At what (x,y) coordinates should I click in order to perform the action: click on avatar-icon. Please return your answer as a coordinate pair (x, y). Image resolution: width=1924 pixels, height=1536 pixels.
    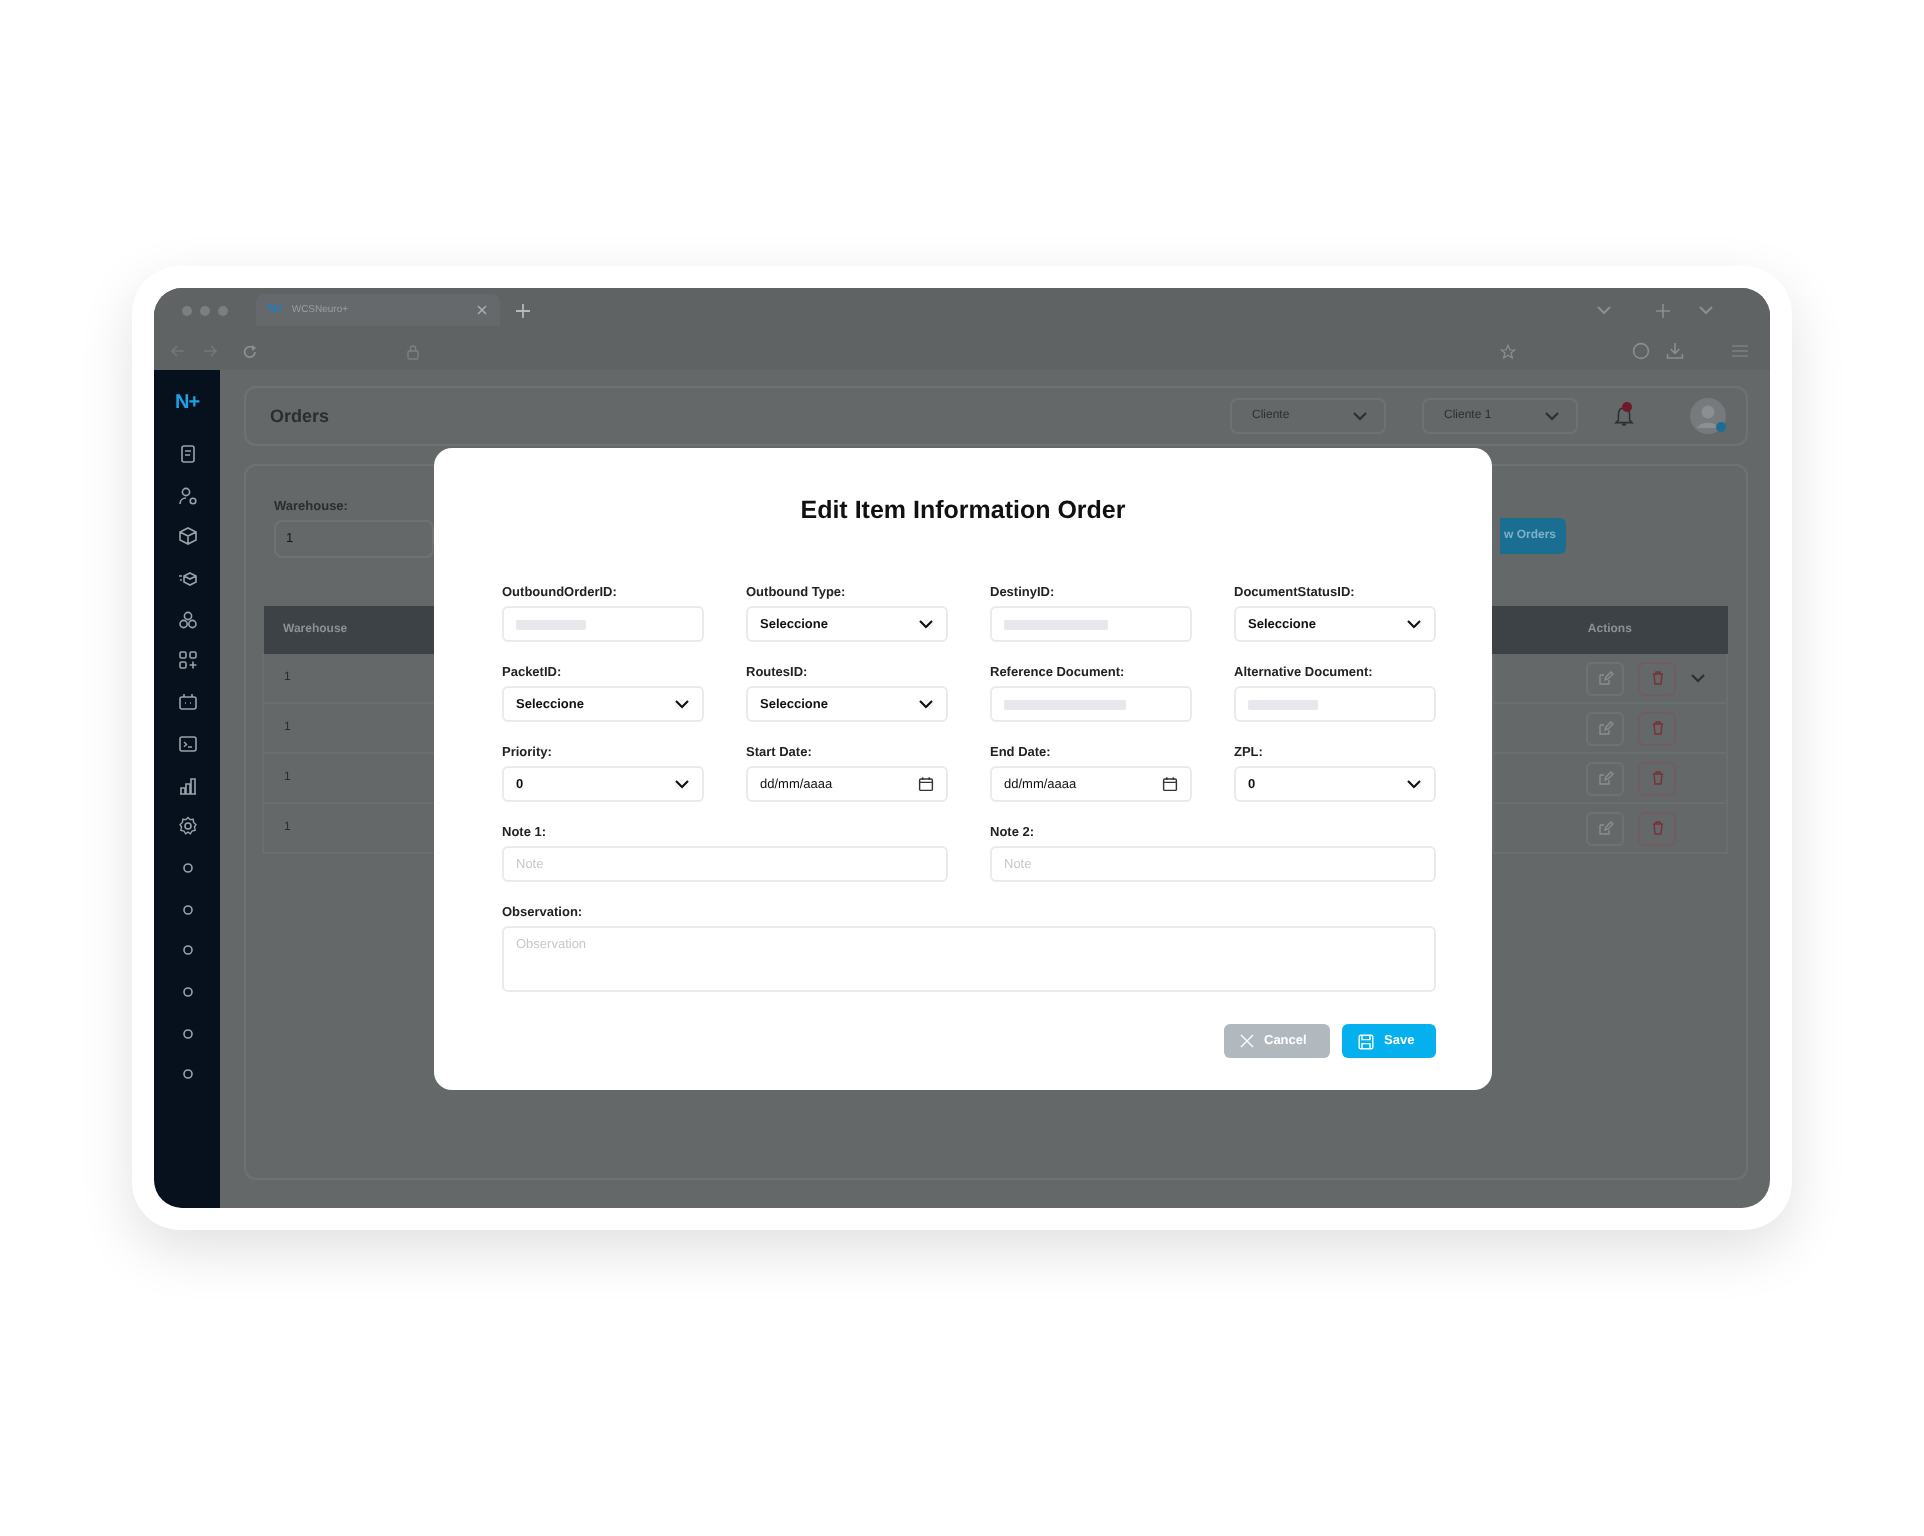
    Looking at the image, I should click on (1708, 416).